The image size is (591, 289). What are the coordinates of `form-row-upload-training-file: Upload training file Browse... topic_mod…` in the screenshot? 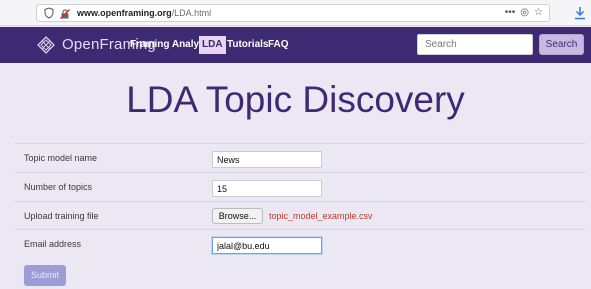 It's located at (300, 215).